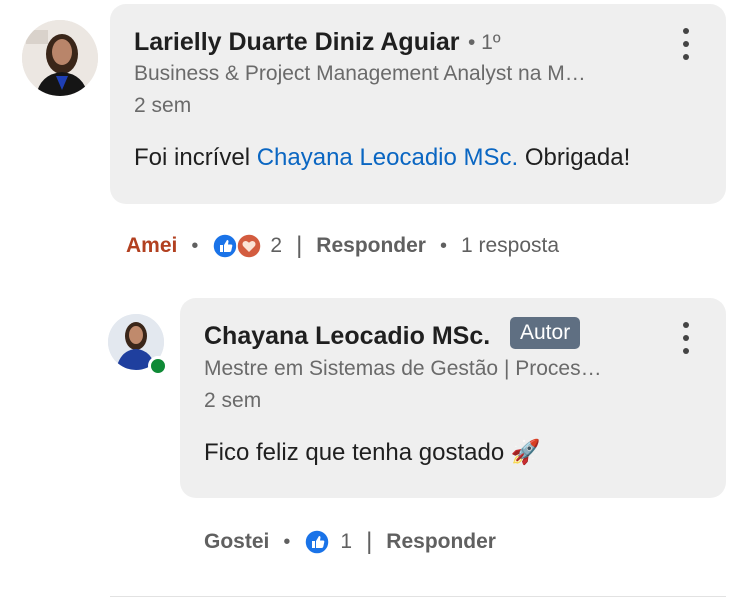 This screenshot has width=750, height=604. I want to click on comment-text: Fico feliz que tenha gostado 🚀, so click(372, 452).